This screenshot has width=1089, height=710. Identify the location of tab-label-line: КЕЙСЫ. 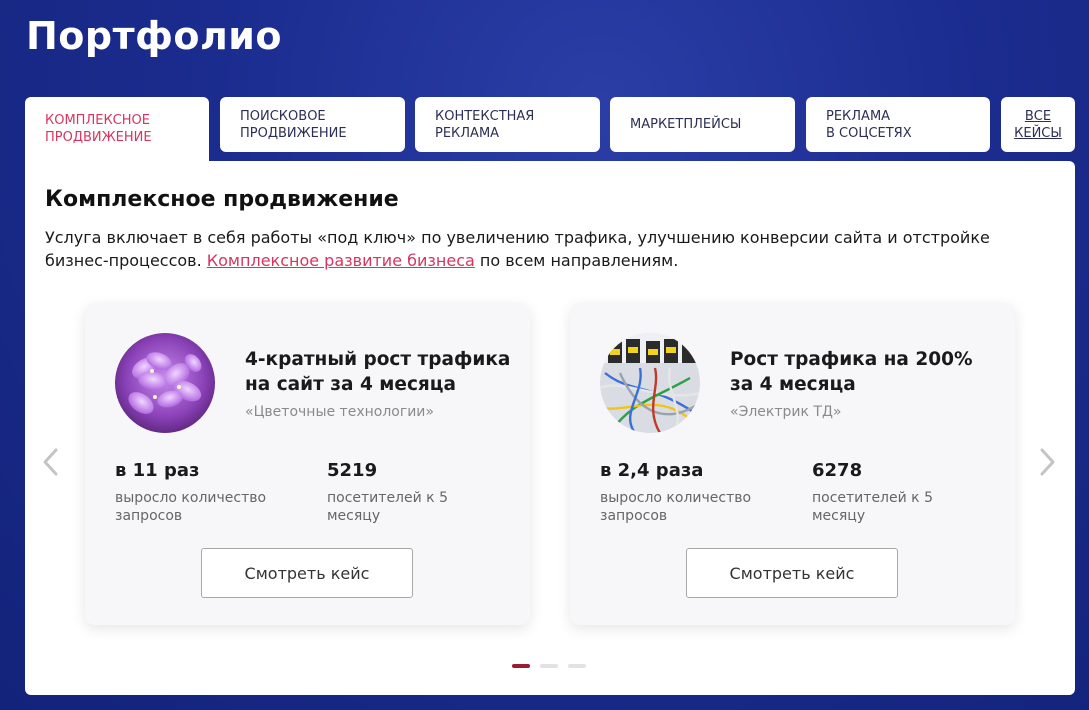
(1038, 133).